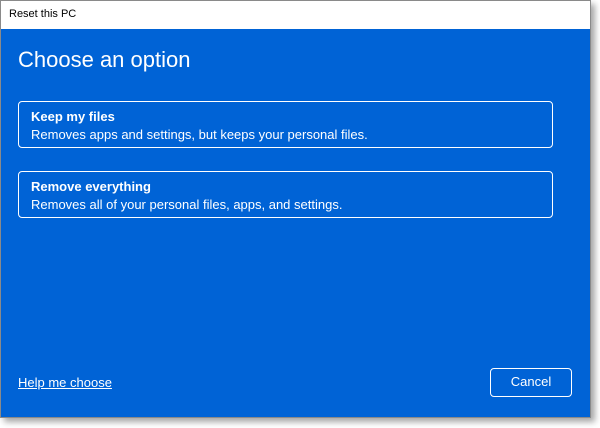  Describe the element at coordinates (91, 186) in the screenshot. I see `option-title: Remove everything` at that location.